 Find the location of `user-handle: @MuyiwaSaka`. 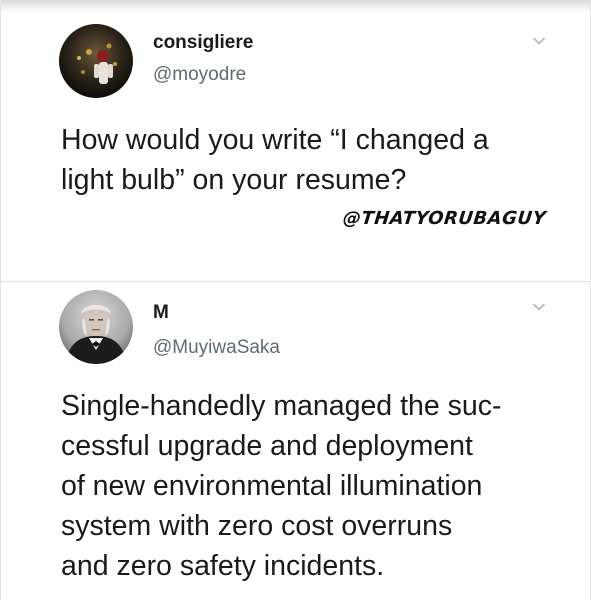

user-handle: @MuyiwaSaka is located at coordinates (216, 348).